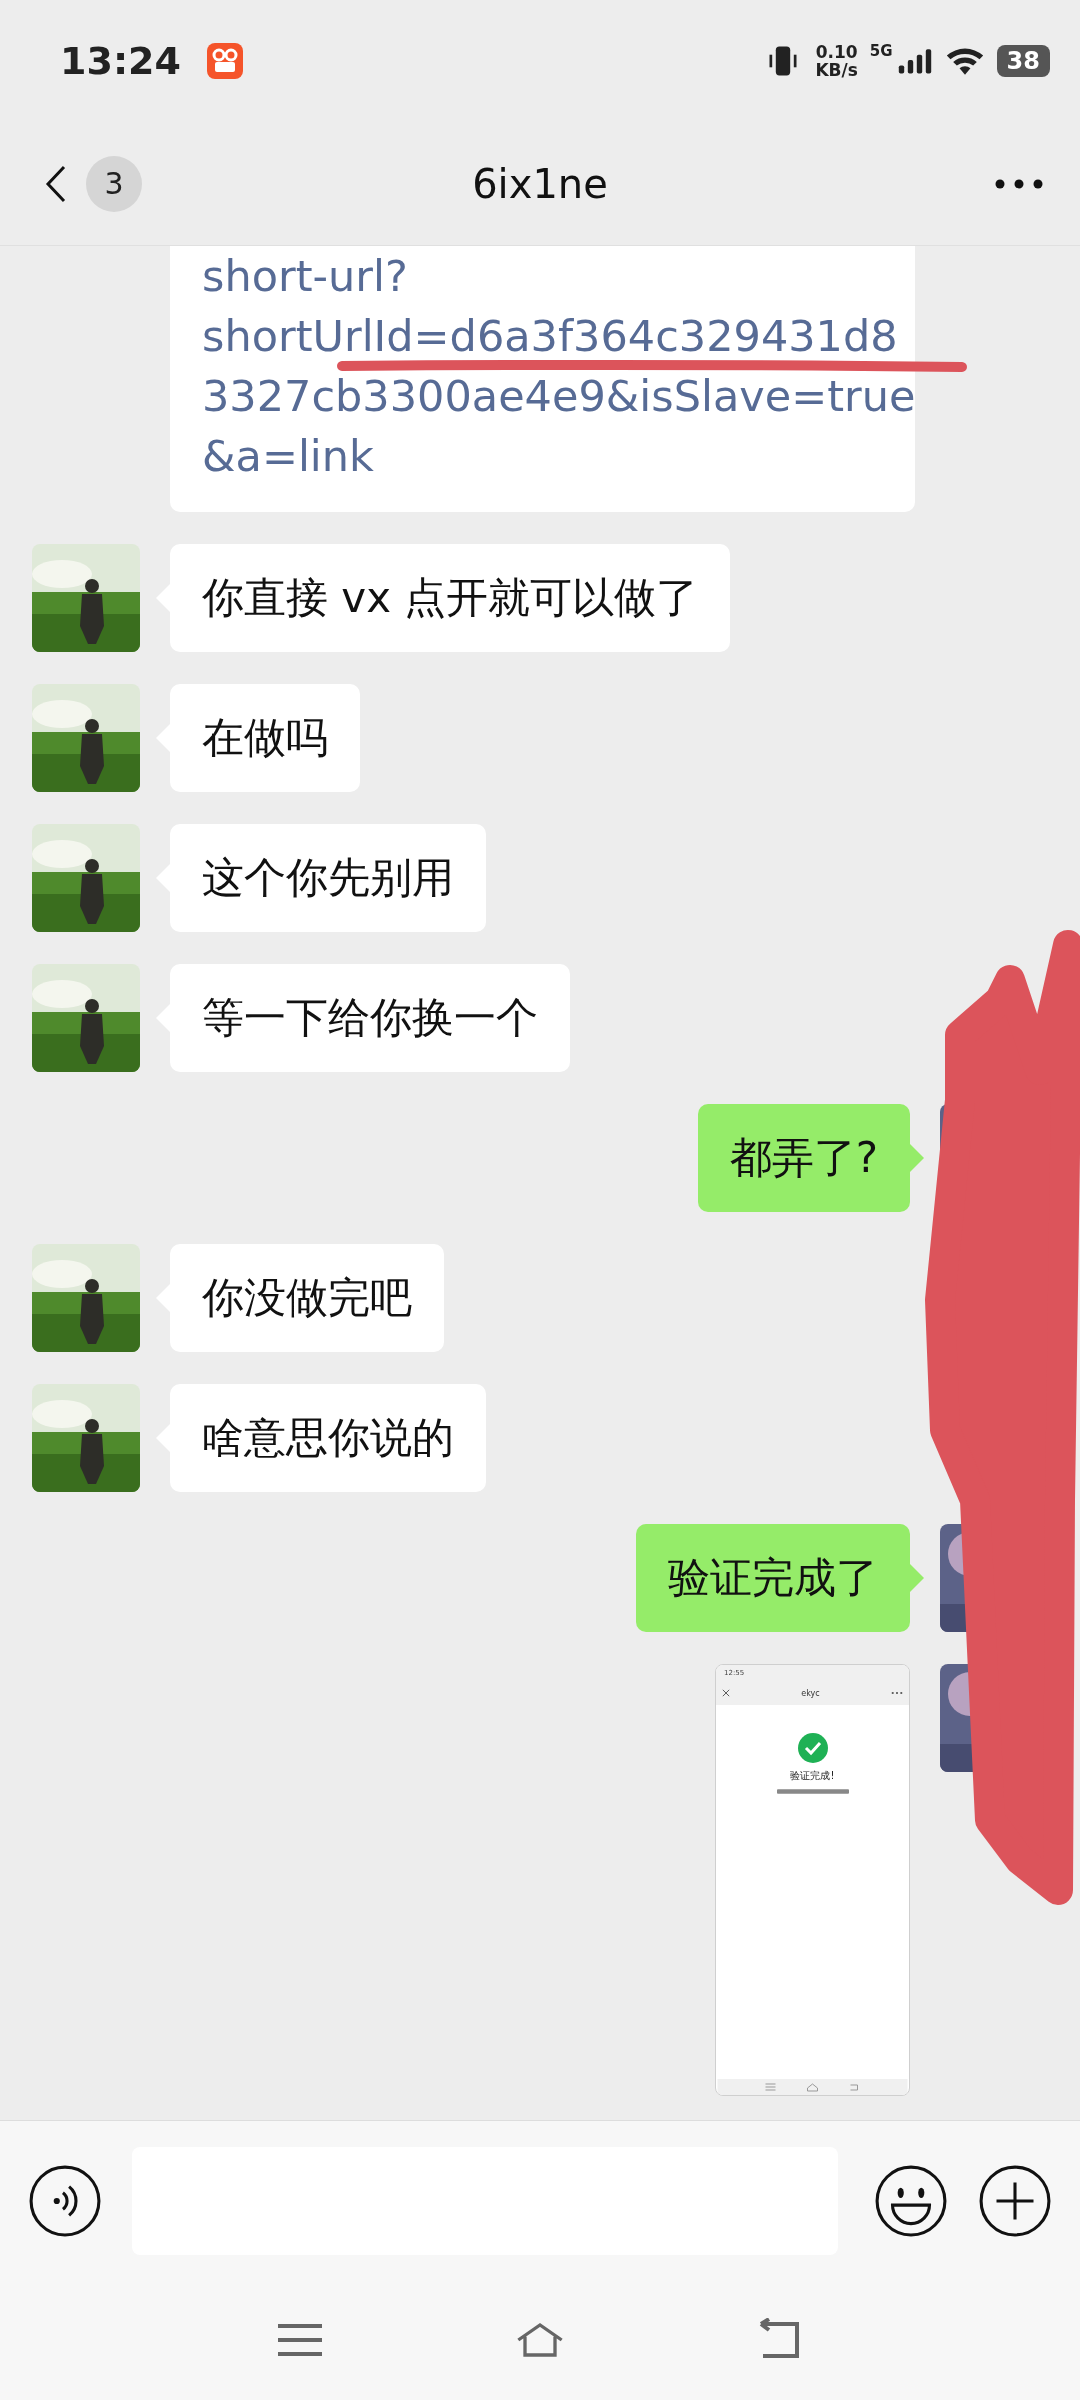 The image size is (1080, 2400). I want to click on signal-icon, so click(914, 61).